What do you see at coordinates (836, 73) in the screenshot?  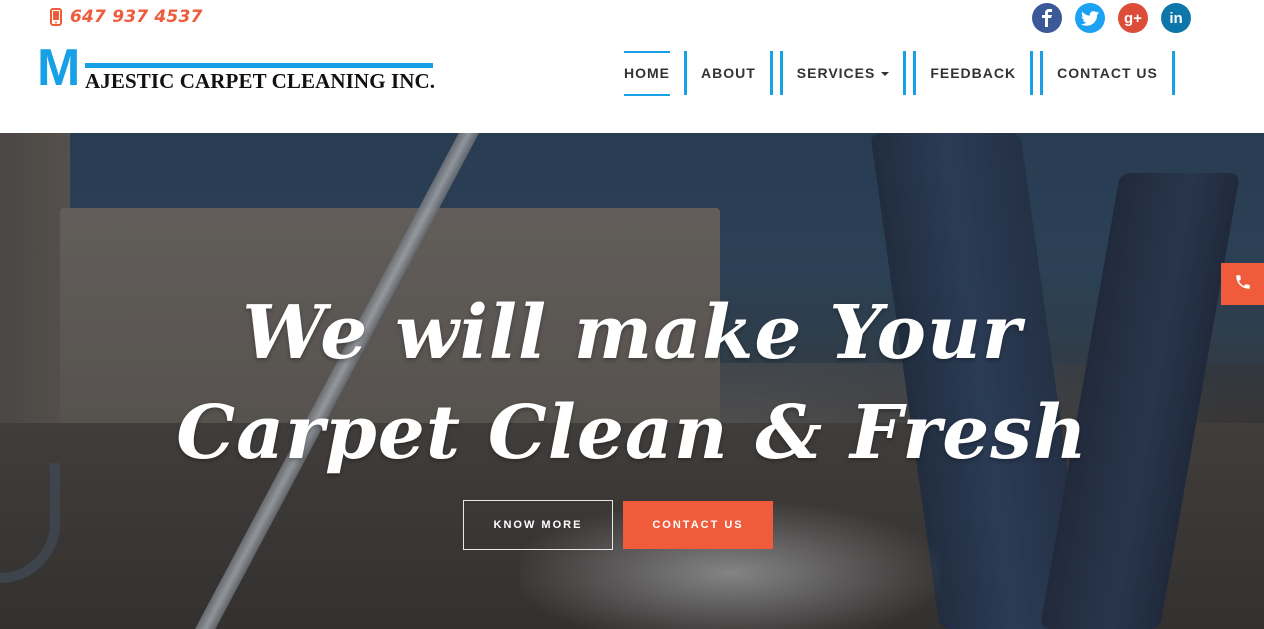 I see `nav-label: SERVICES` at bounding box center [836, 73].